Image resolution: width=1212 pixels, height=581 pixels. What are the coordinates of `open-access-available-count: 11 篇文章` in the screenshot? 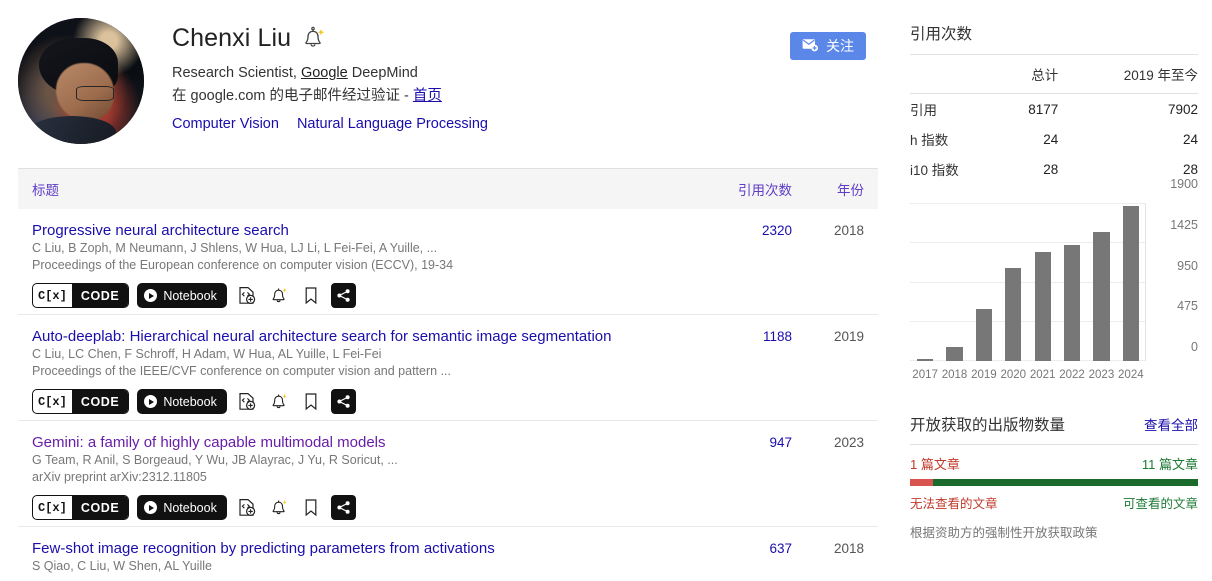 It's located at (1170, 463).